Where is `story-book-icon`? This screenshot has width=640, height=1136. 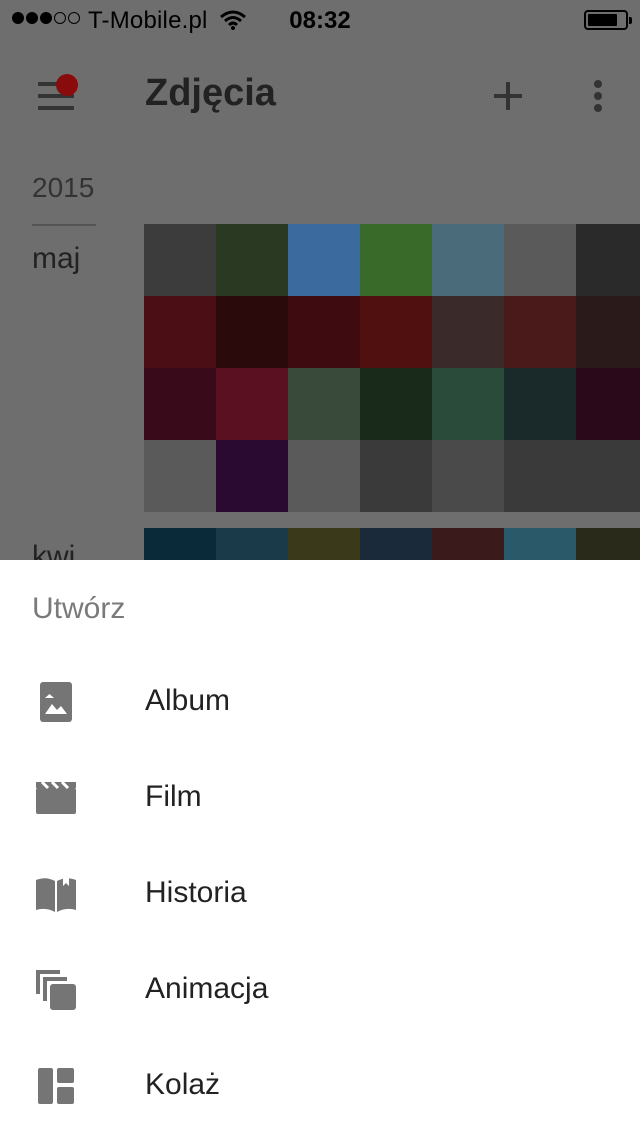
story-book-icon is located at coordinates (56, 893).